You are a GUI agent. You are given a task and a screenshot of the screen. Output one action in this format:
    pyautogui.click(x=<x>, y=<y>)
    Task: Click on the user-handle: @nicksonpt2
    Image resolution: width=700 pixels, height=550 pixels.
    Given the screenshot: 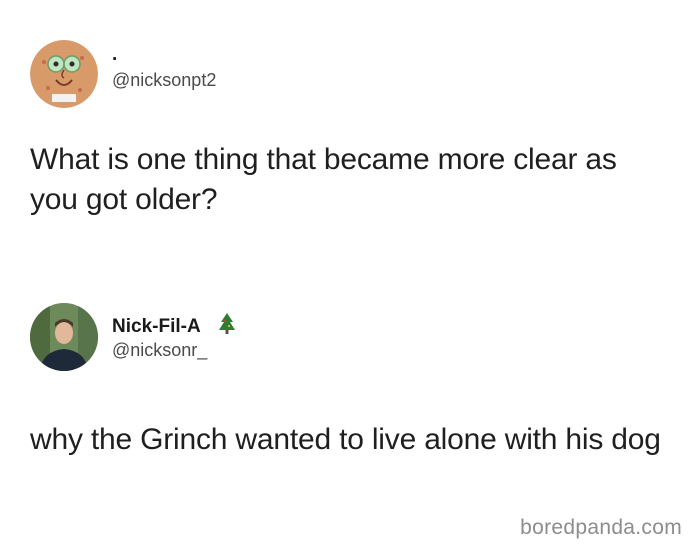 What is the action you would take?
    pyautogui.click(x=164, y=80)
    